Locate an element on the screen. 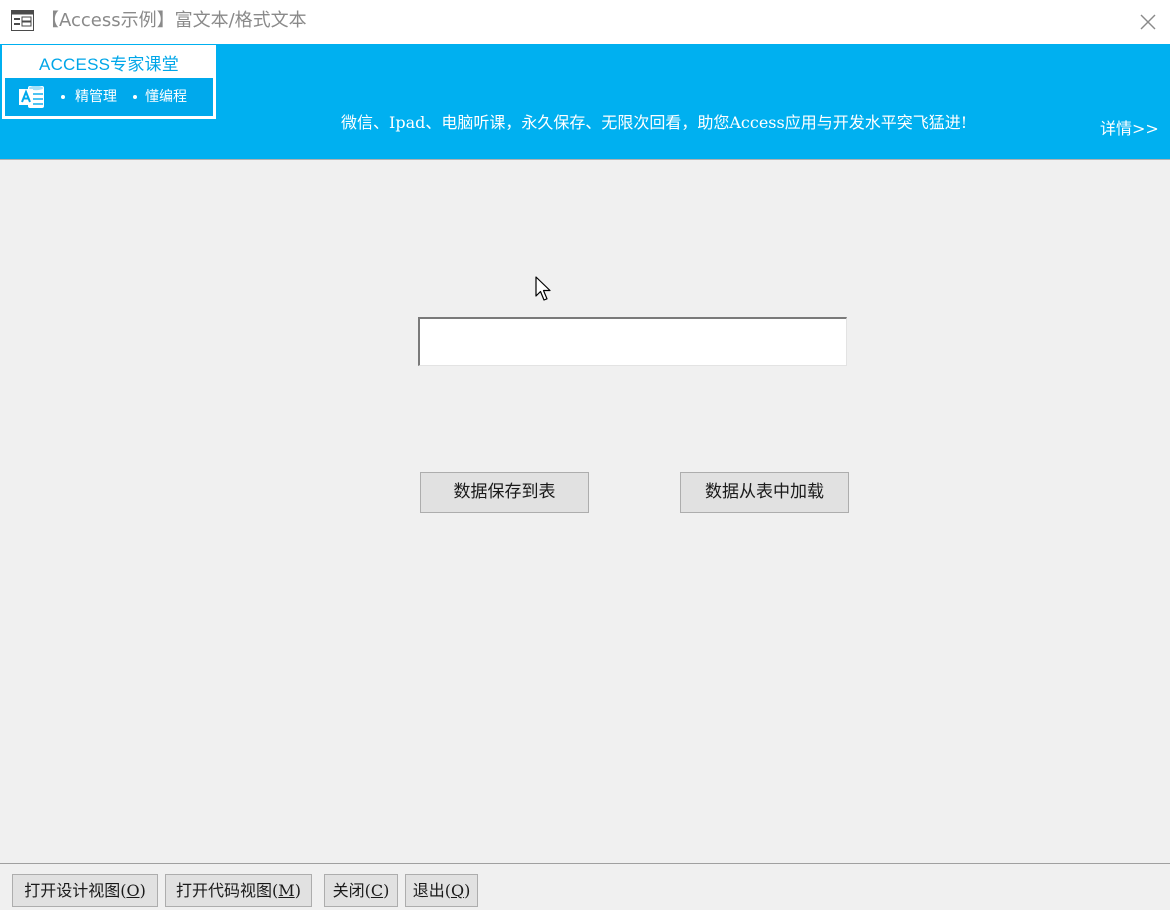 Image resolution: width=1170 pixels, height=910 pixels. footer-divider is located at coordinates (585, 863).